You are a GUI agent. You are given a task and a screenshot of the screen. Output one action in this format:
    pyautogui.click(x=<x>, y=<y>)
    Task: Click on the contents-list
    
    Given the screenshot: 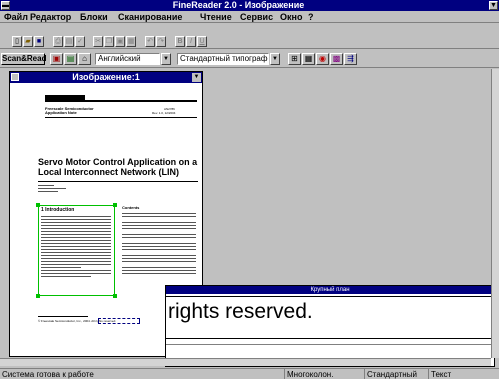 What is the action you would take?
    pyautogui.click(x=159, y=244)
    